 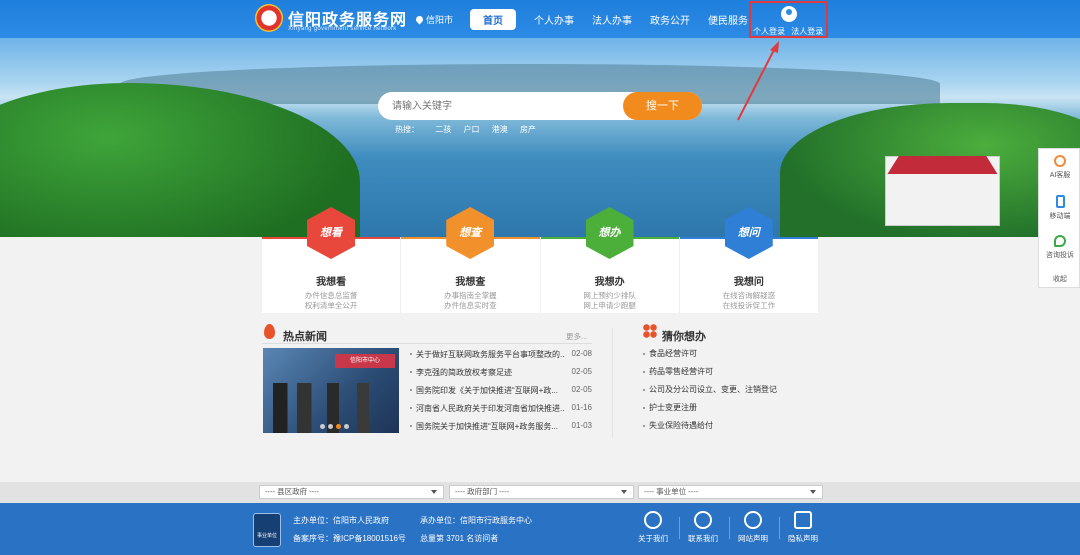 I want to click on card-want-to-see: 想看 我想看 办件信息总监督 权利清单全公开, so click(x=332, y=260).